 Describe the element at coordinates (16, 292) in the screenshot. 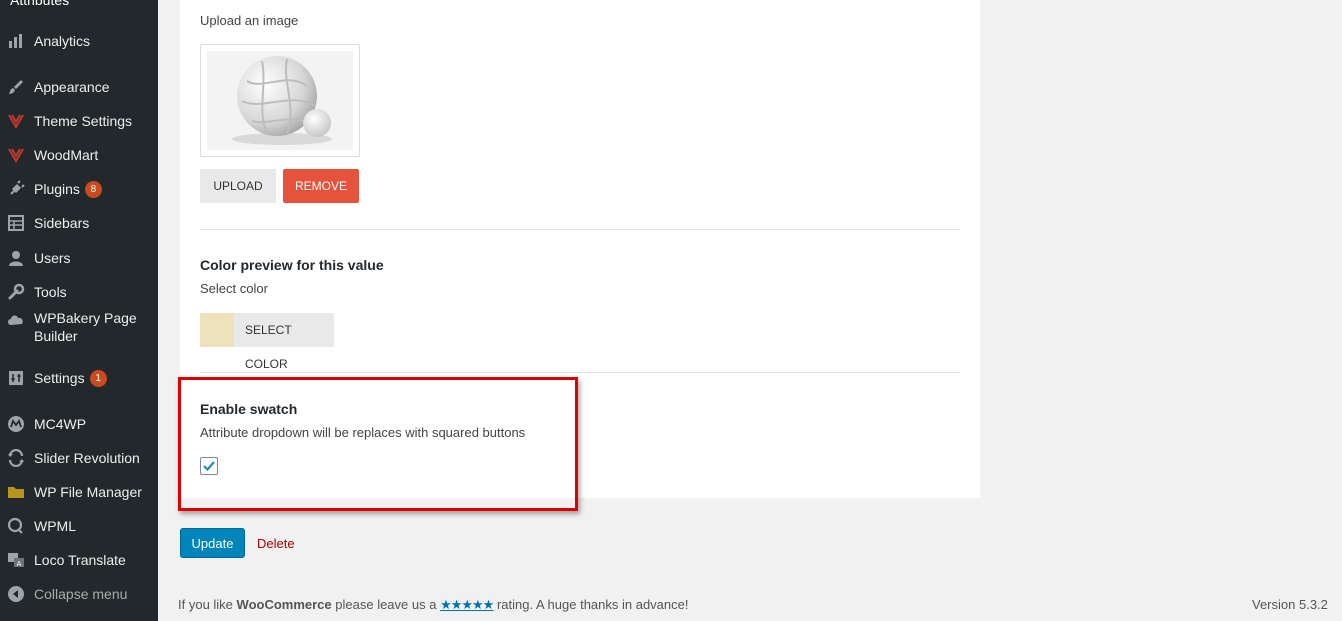

I see `wrench-icon` at that location.